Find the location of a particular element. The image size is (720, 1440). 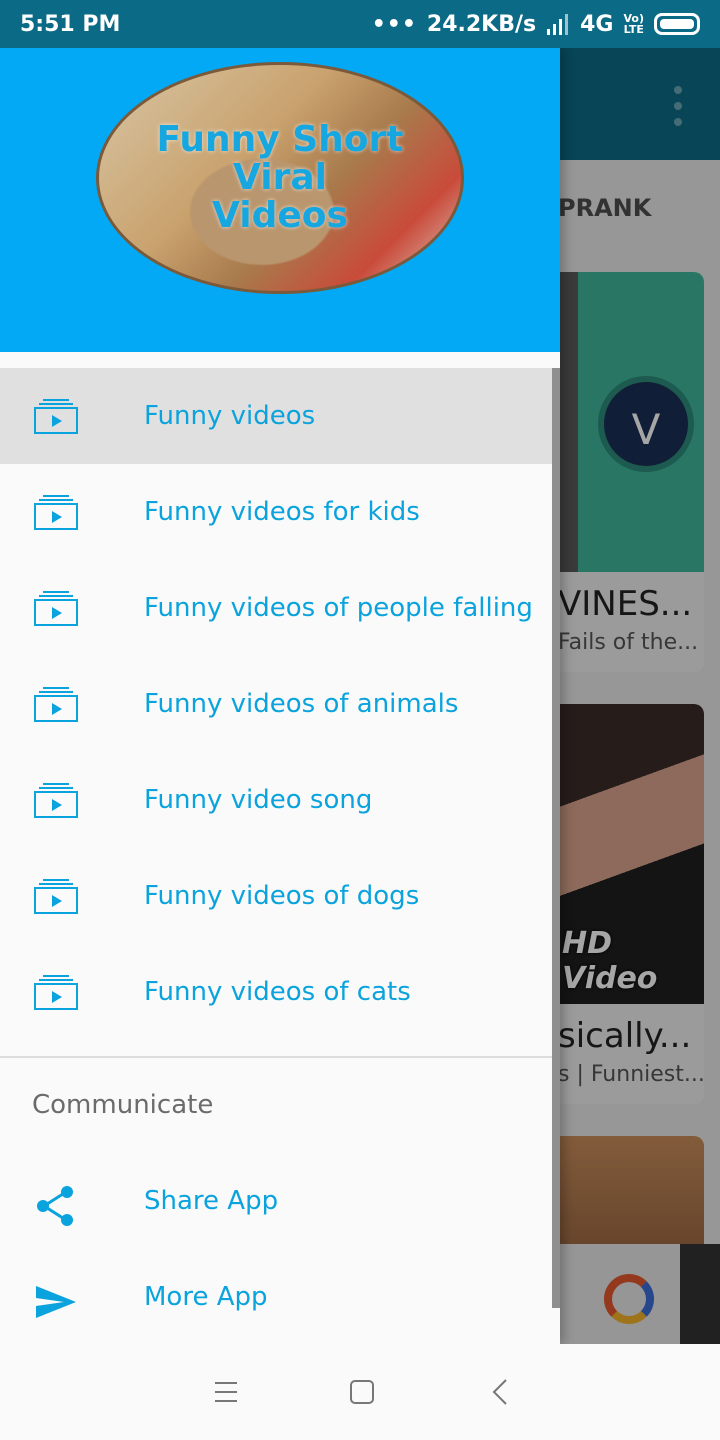

app-logo-text: Funny Short Viral Videos is located at coordinates (280, 178).